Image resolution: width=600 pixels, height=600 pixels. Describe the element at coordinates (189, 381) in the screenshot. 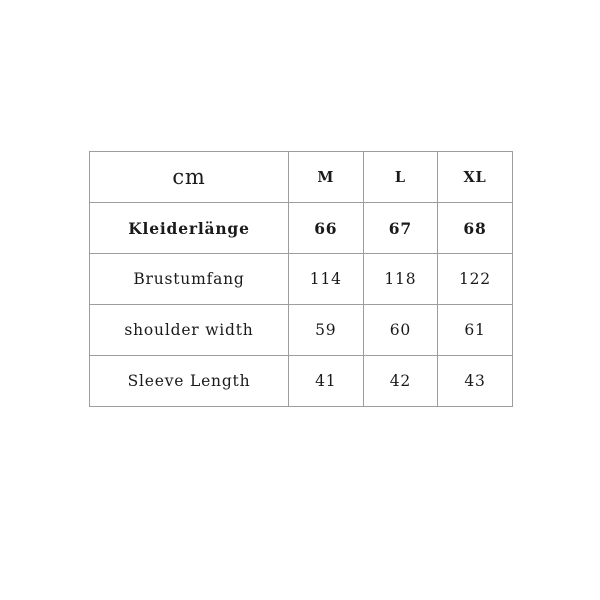

I see `row-label-sleeve-length: Sleeve Length` at that location.